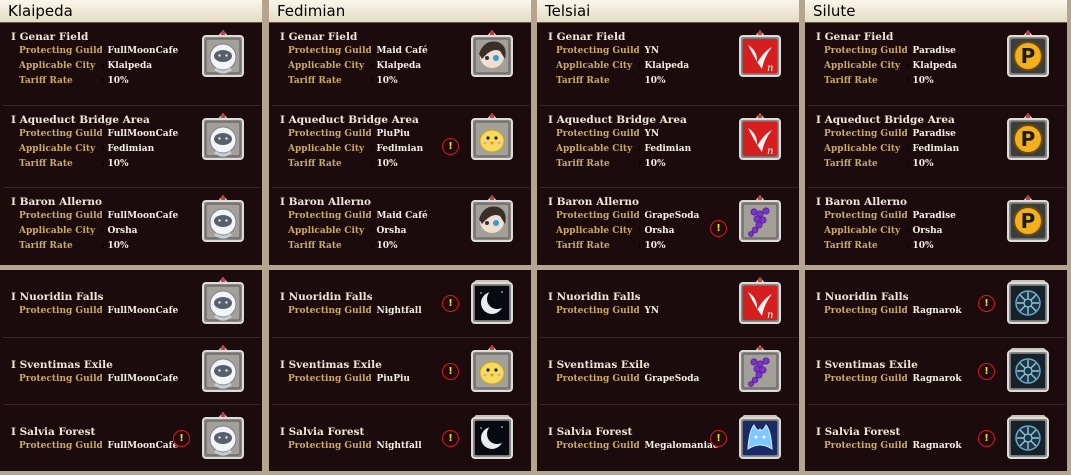 Image resolution: width=1071 pixels, height=475 pixels. I want to click on protecting-guild-row: Protecting Guild: YN, so click(607, 134).